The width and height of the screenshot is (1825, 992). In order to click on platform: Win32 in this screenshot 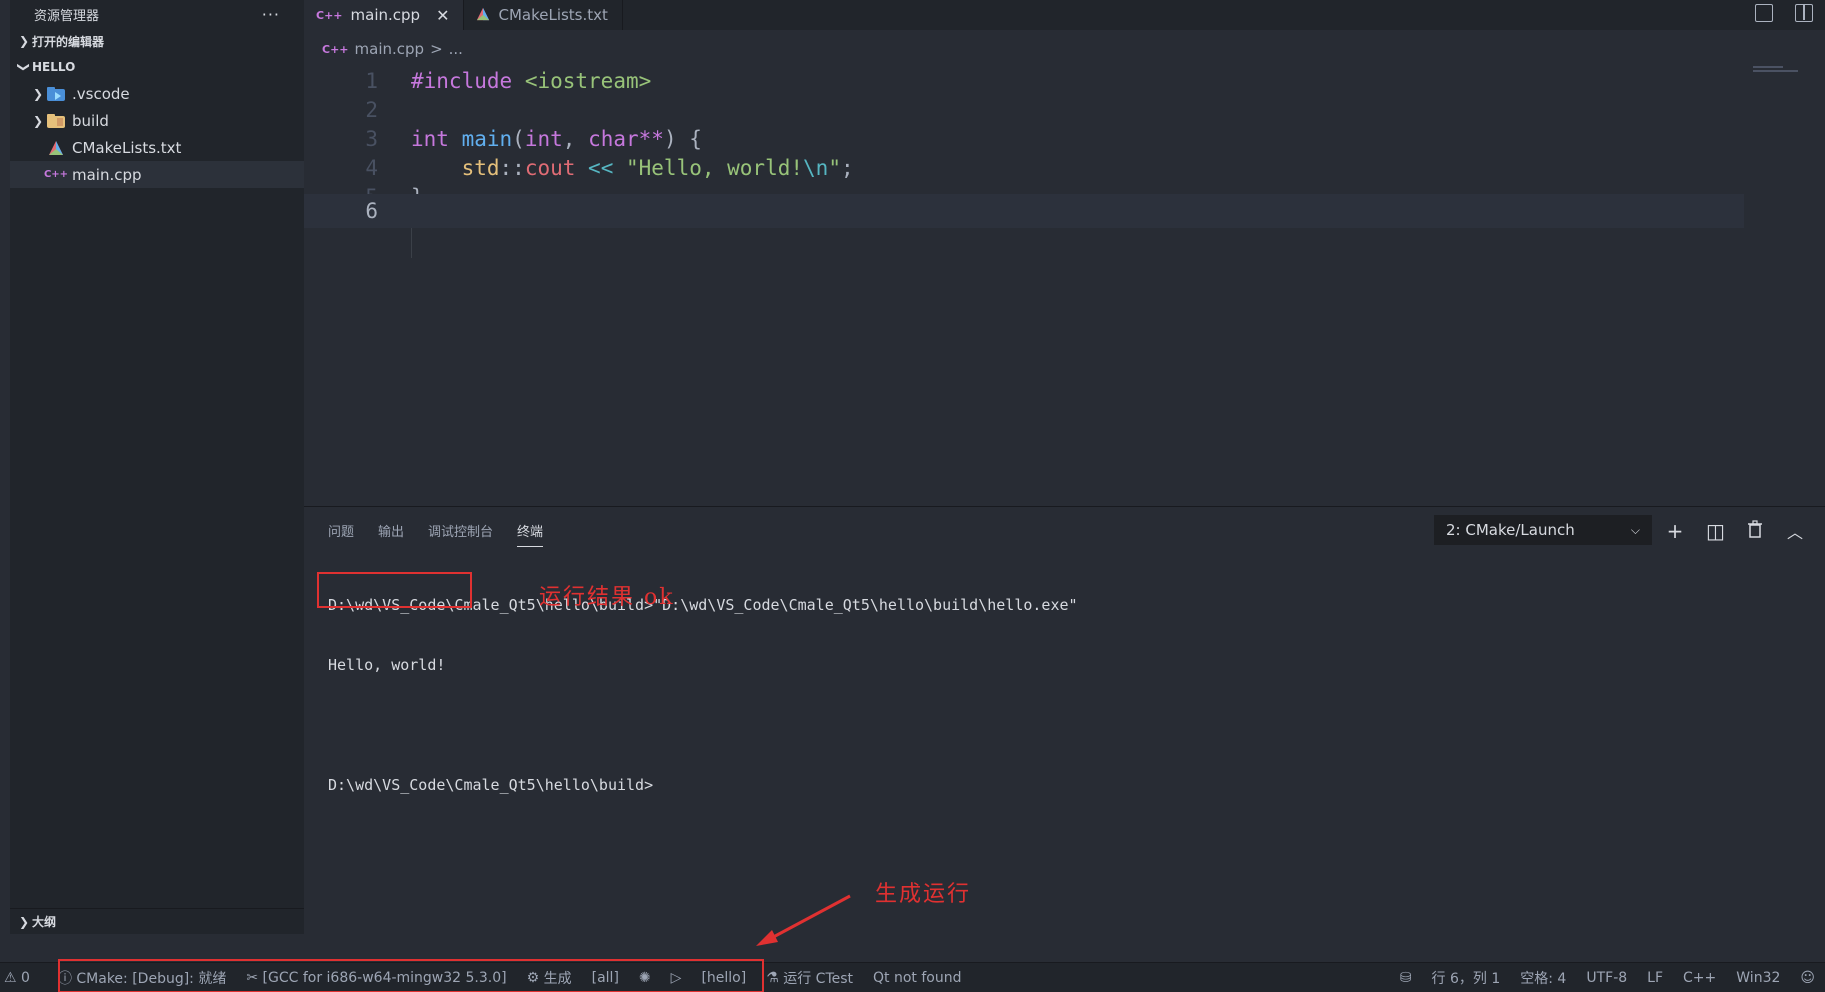, I will do `click(1758, 978)`.